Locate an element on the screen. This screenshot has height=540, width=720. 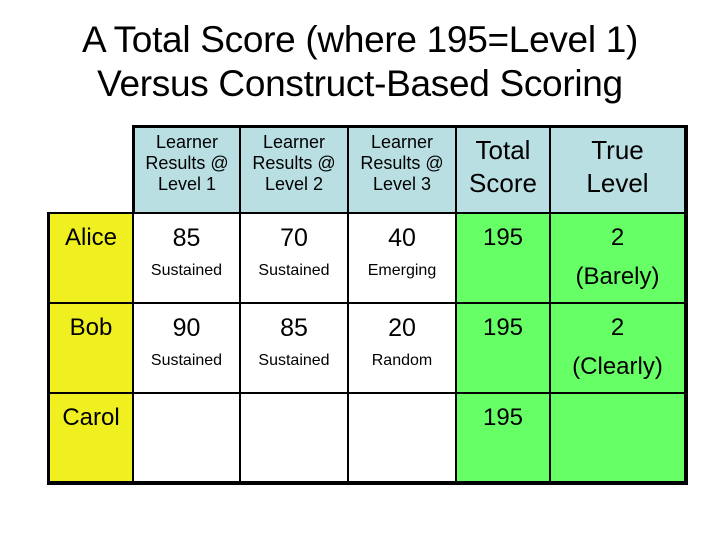
level-score: 40 is located at coordinates (402, 238).